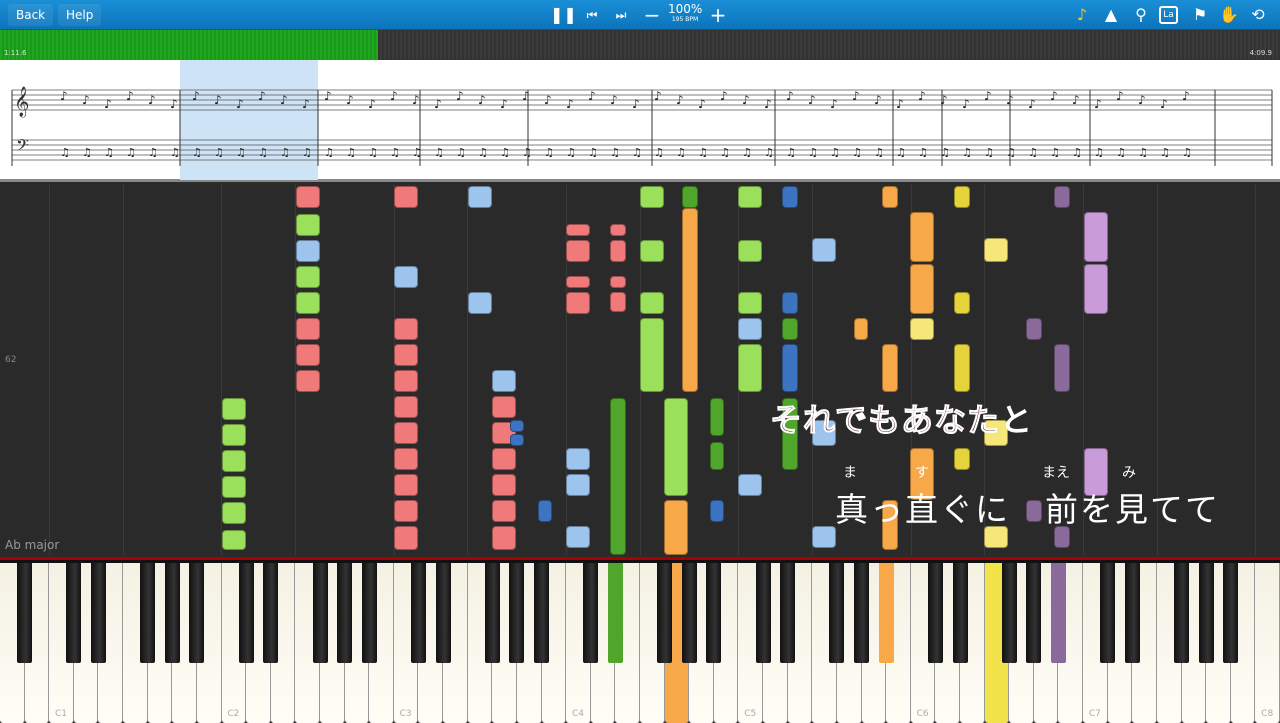  What do you see at coordinates (31, 15) in the screenshot?
I see `back-button: Back` at bounding box center [31, 15].